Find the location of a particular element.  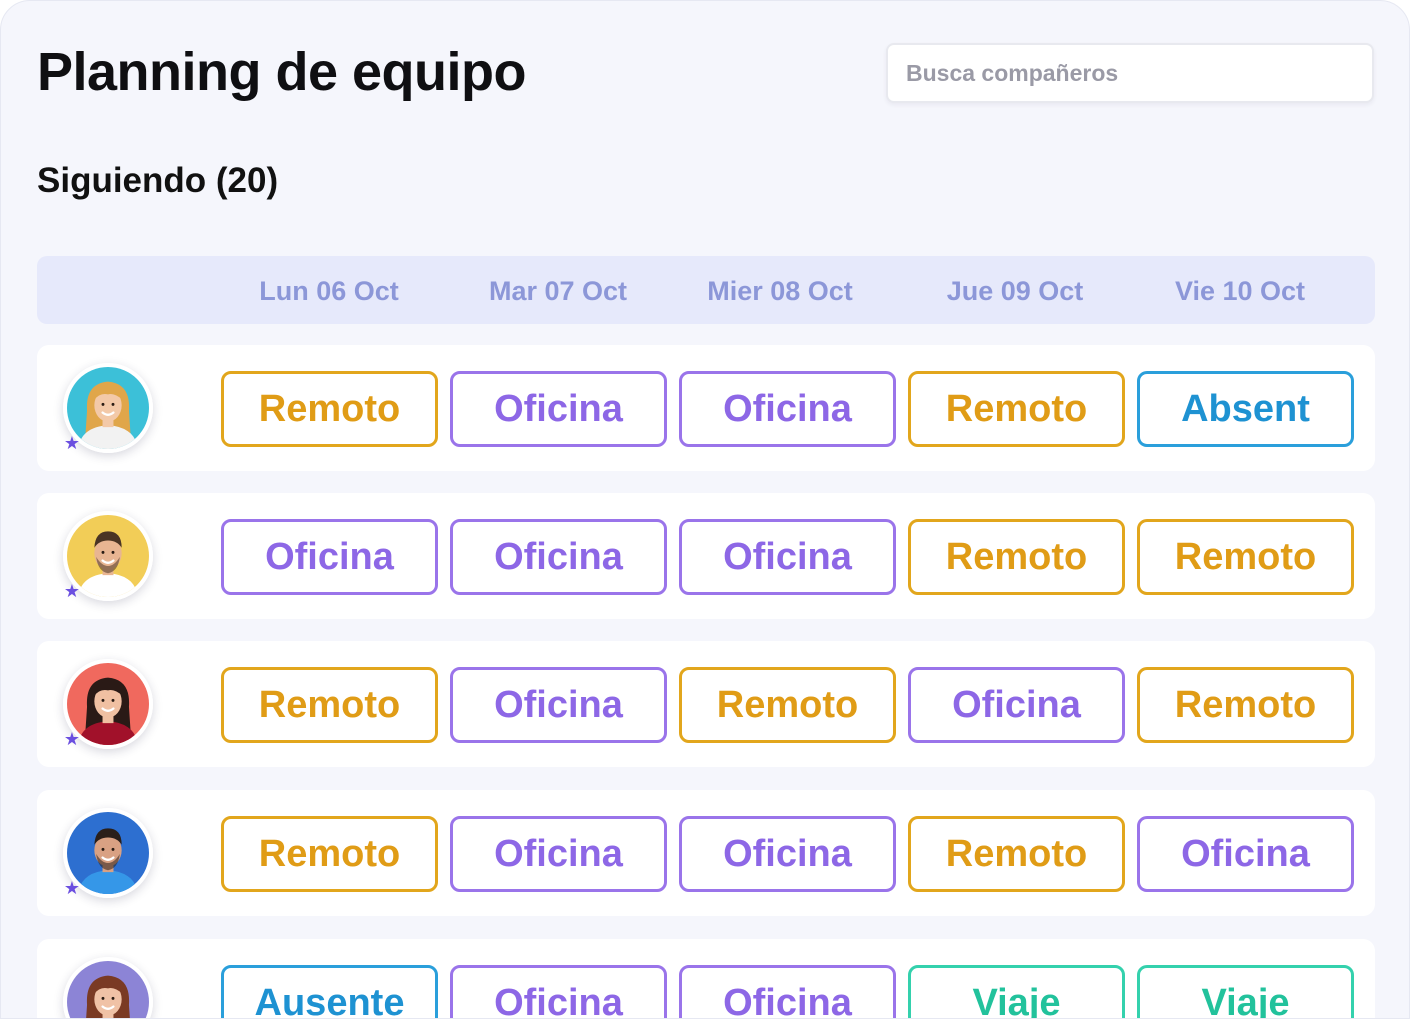

team-member-row: ★AusenteOficinaOficinaViajeViaje is located at coordinates (706, 978).